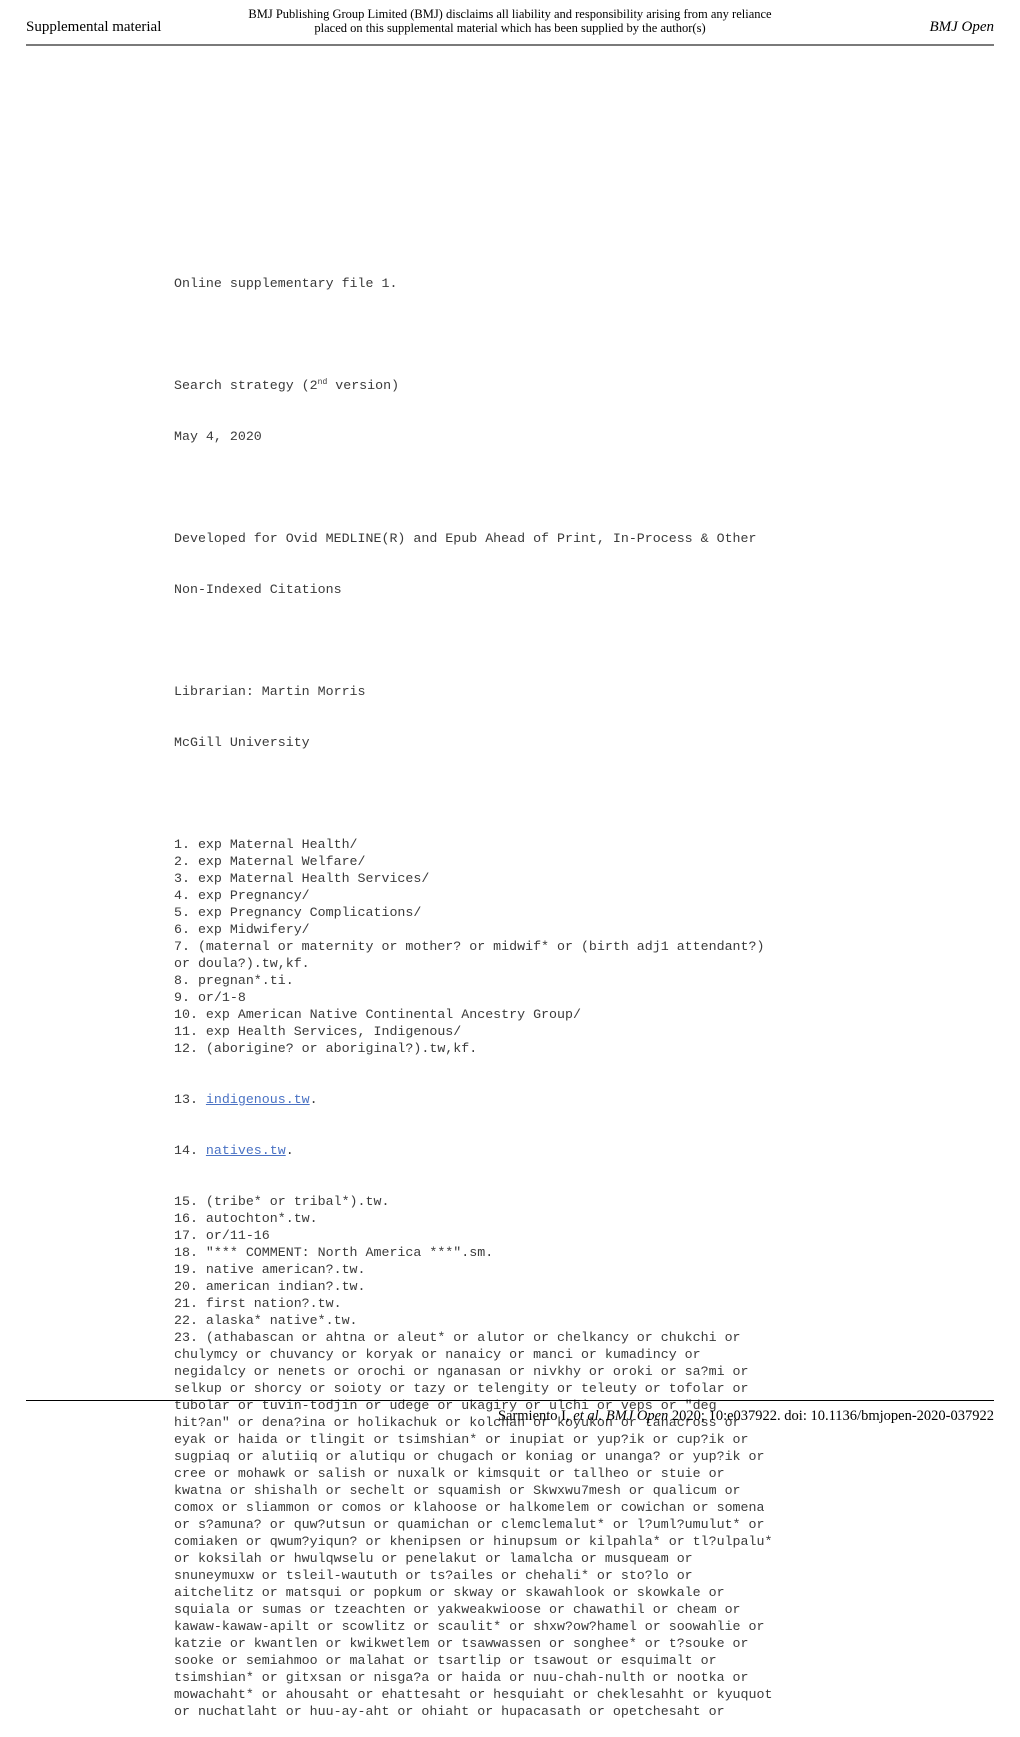  I want to click on search-line: 11. exp Health Services, Indigenous/, so click(318, 1031).